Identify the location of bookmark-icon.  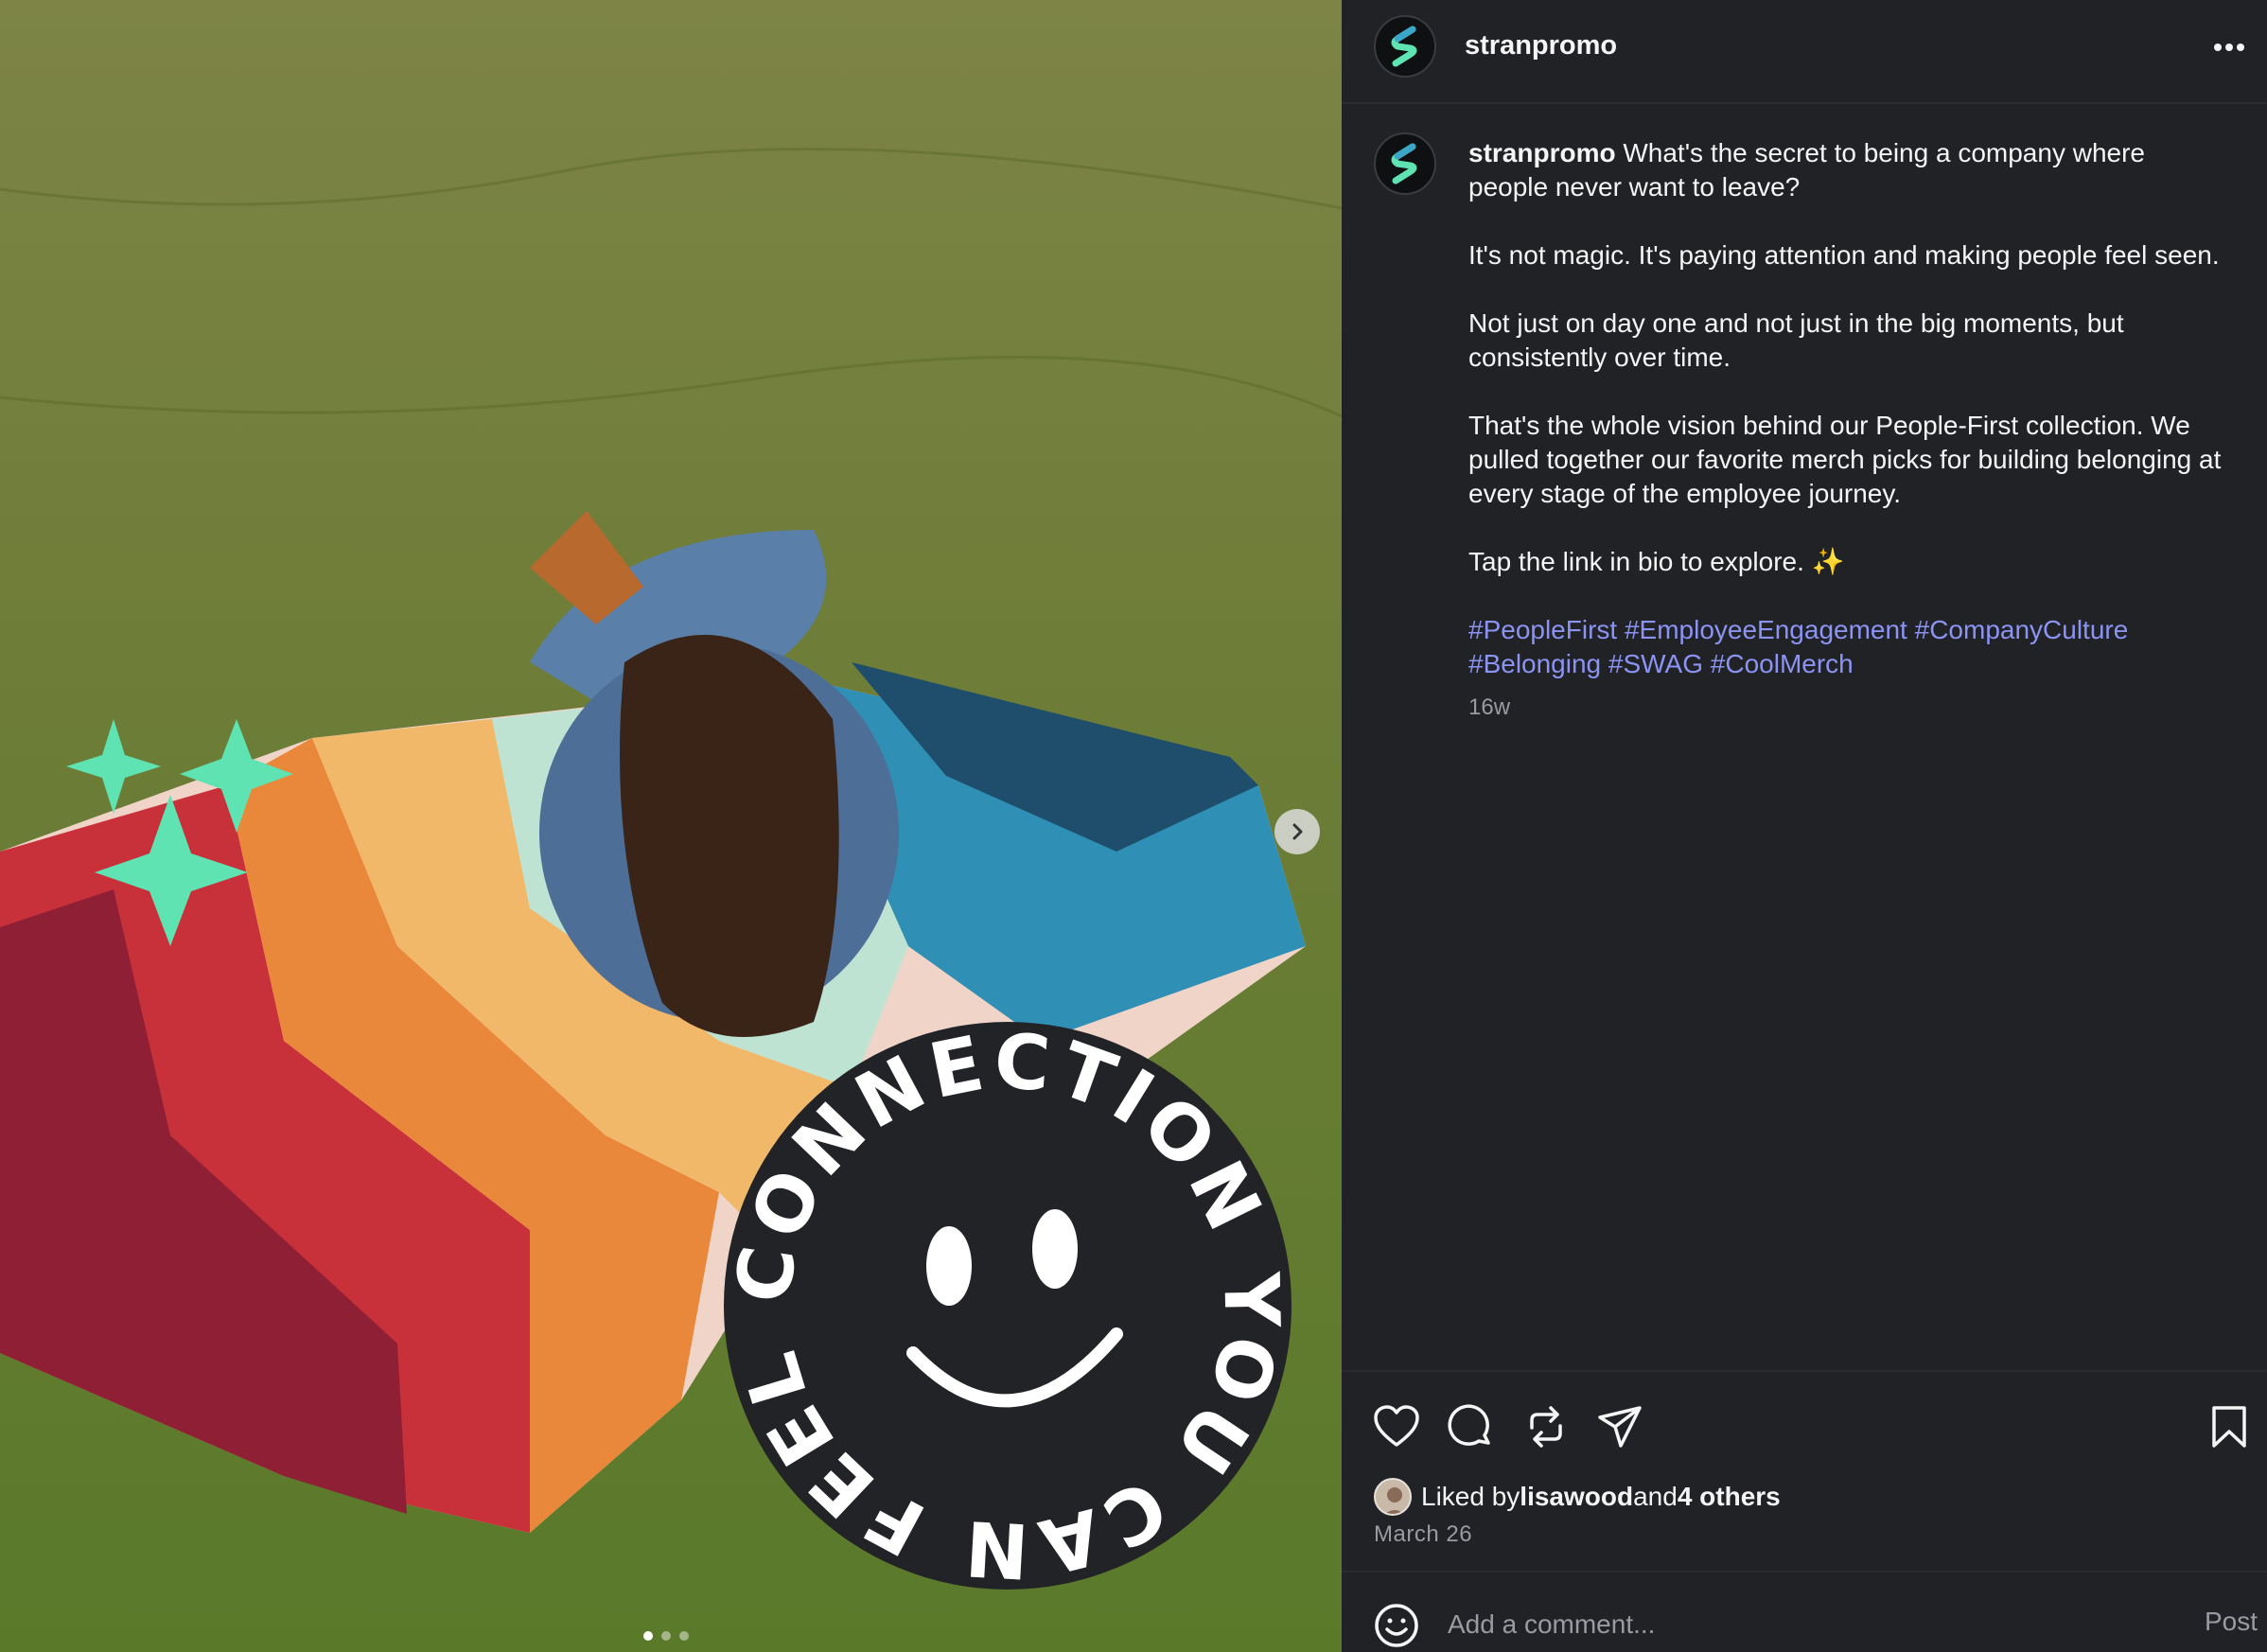
(2229, 1427).